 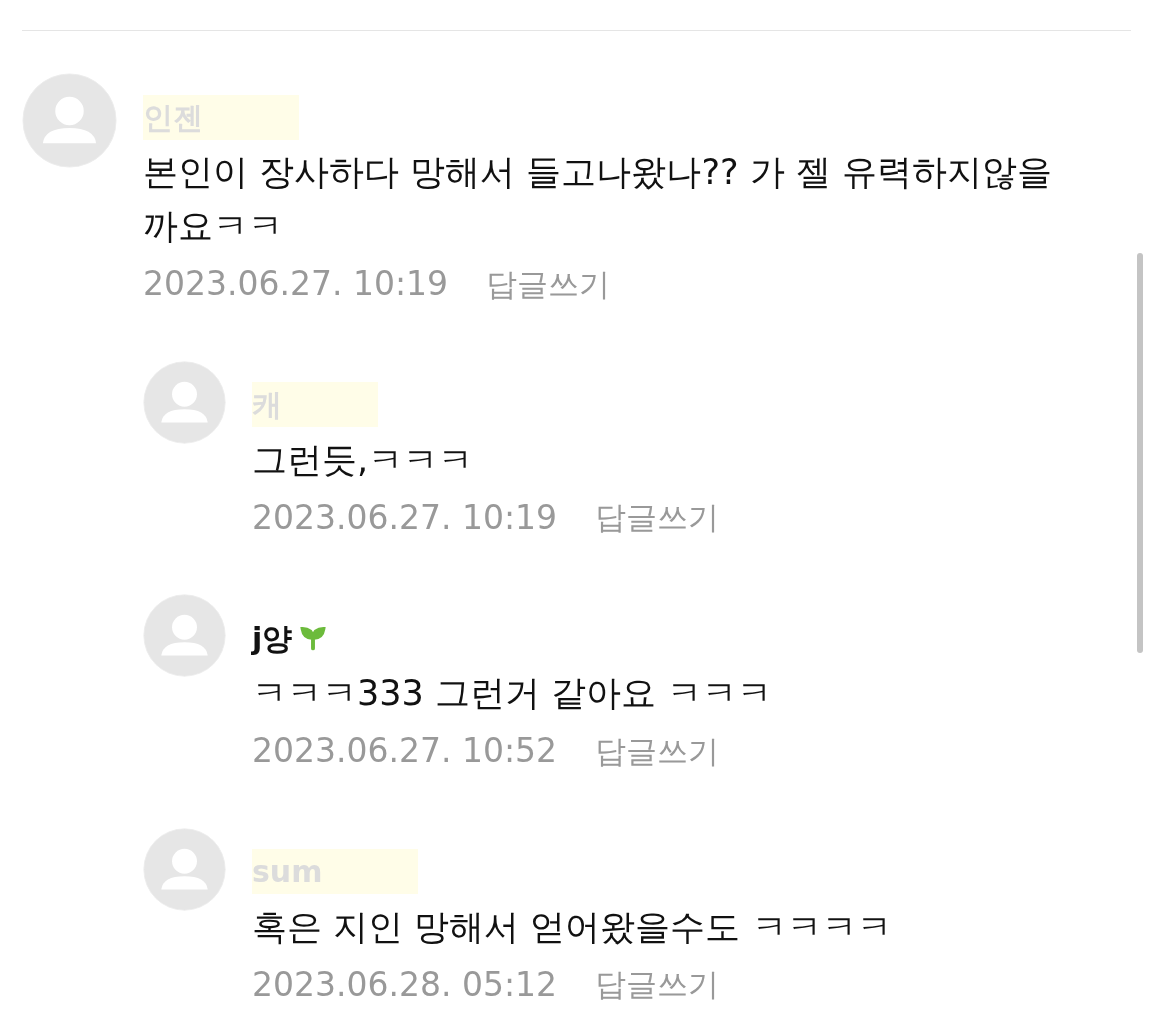 What do you see at coordinates (1140, 453) in the screenshot?
I see `scrollbar` at bounding box center [1140, 453].